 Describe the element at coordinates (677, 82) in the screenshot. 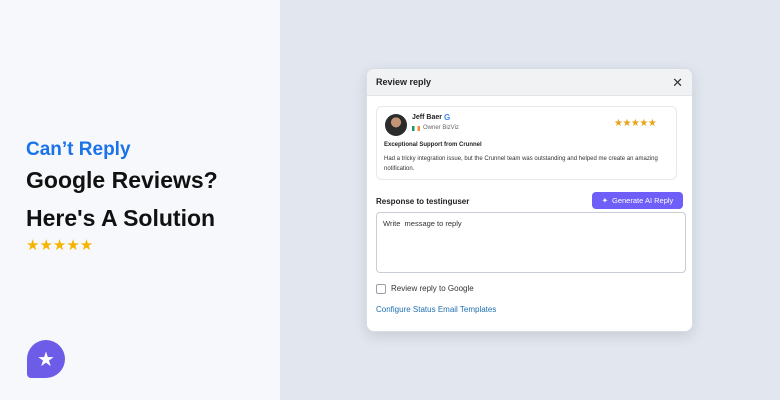

I see `close-icon: ✕` at that location.